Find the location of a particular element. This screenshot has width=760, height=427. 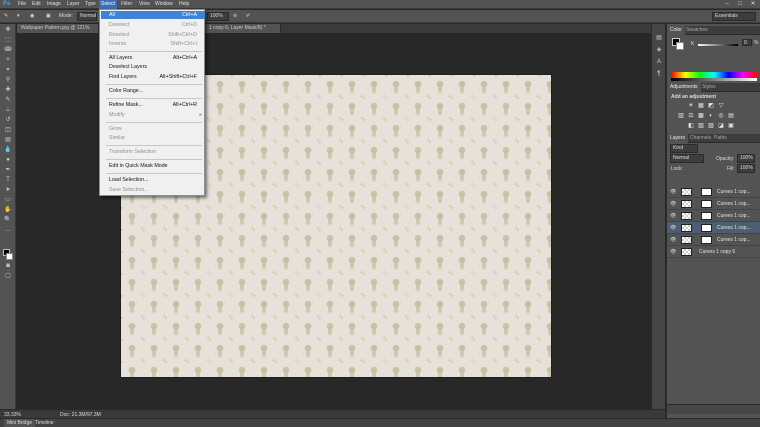

color-balance-icon: ⚖ is located at coordinates (691, 116).